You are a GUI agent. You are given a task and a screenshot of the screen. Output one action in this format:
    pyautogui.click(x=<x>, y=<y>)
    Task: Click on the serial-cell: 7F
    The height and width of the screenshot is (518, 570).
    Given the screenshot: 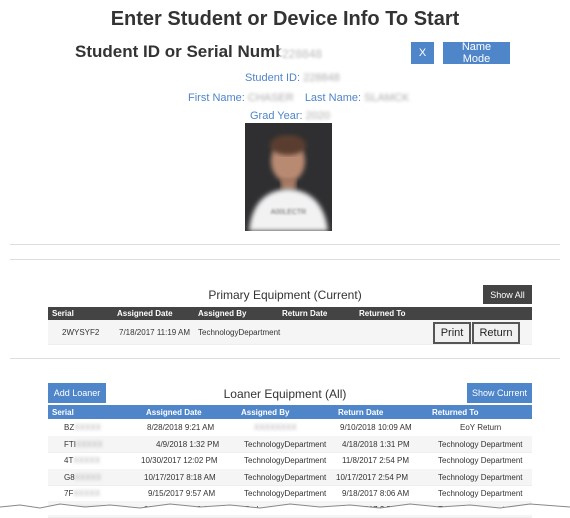 What is the action you would take?
    pyautogui.click(x=69, y=493)
    